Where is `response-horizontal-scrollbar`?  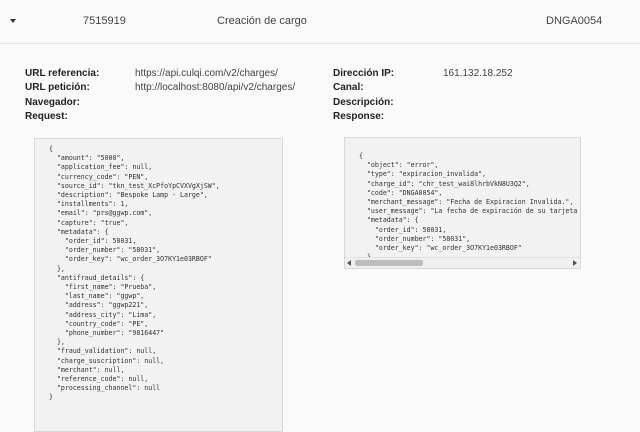
response-horizontal-scrollbar is located at coordinates (462, 262).